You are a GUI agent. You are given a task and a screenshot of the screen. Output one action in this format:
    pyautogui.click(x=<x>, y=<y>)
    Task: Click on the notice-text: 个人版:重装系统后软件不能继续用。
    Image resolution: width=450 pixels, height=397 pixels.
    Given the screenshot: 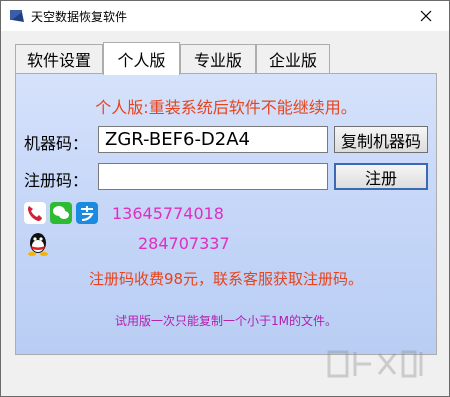 What is the action you would take?
    pyautogui.click(x=226, y=107)
    